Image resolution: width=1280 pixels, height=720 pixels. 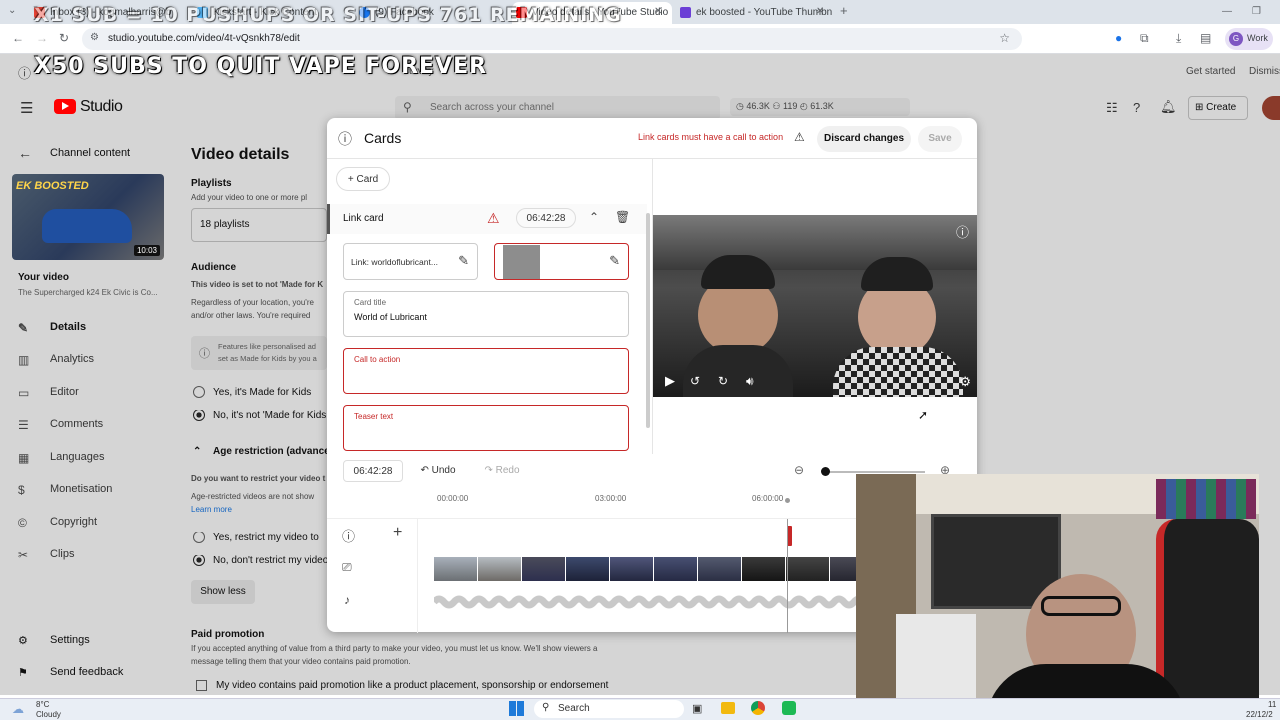 I want to click on undo-button: ↶ Undo, so click(x=438, y=471).